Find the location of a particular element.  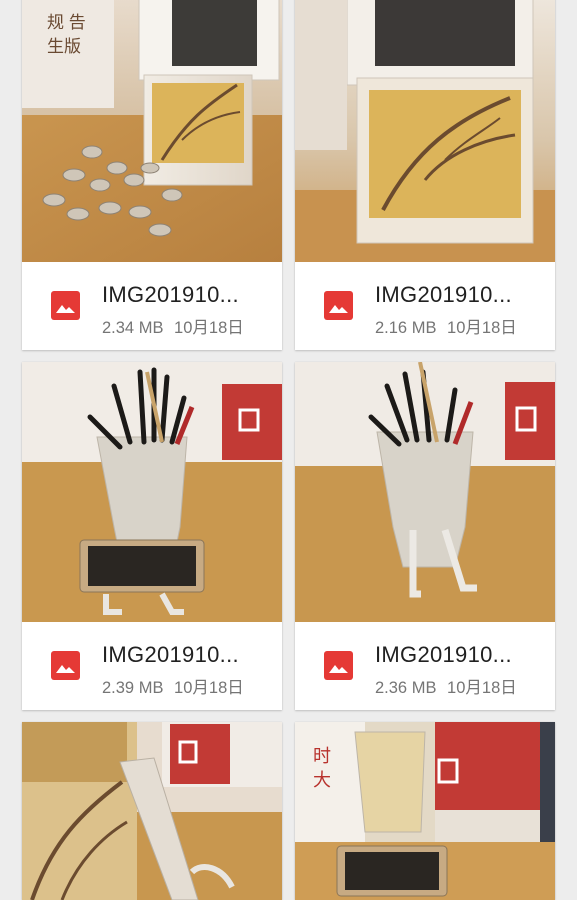

file-size: 2.16 MB is located at coordinates (406, 328).